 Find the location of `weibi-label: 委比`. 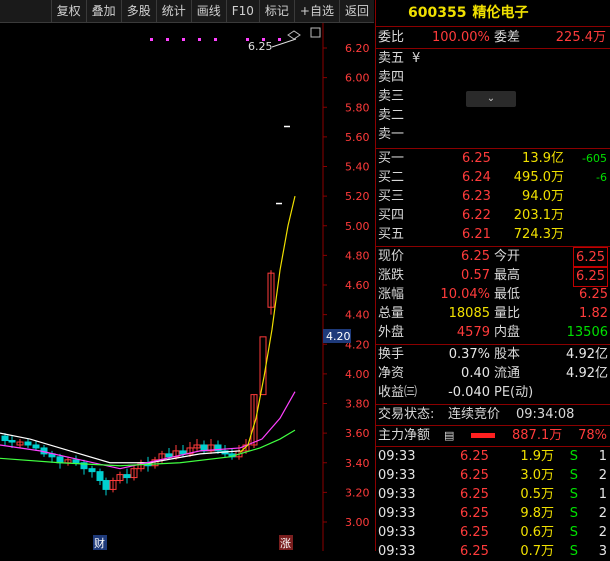

weibi-label: 委比 is located at coordinates (391, 37).